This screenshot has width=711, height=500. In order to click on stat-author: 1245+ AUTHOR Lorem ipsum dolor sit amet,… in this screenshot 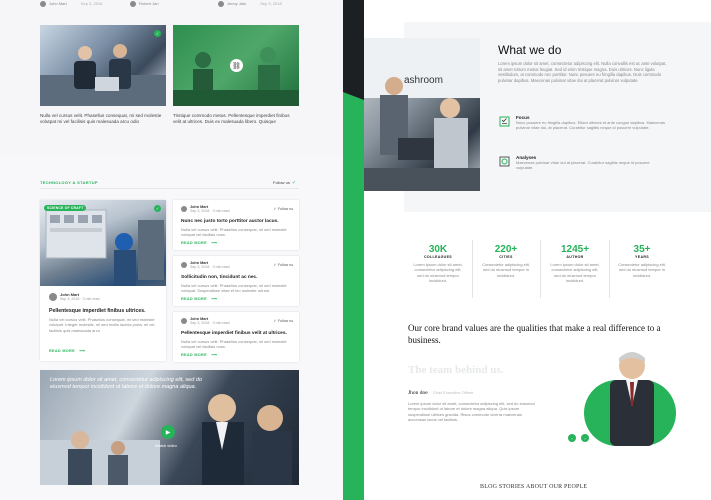, I will do `click(575, 264)`.